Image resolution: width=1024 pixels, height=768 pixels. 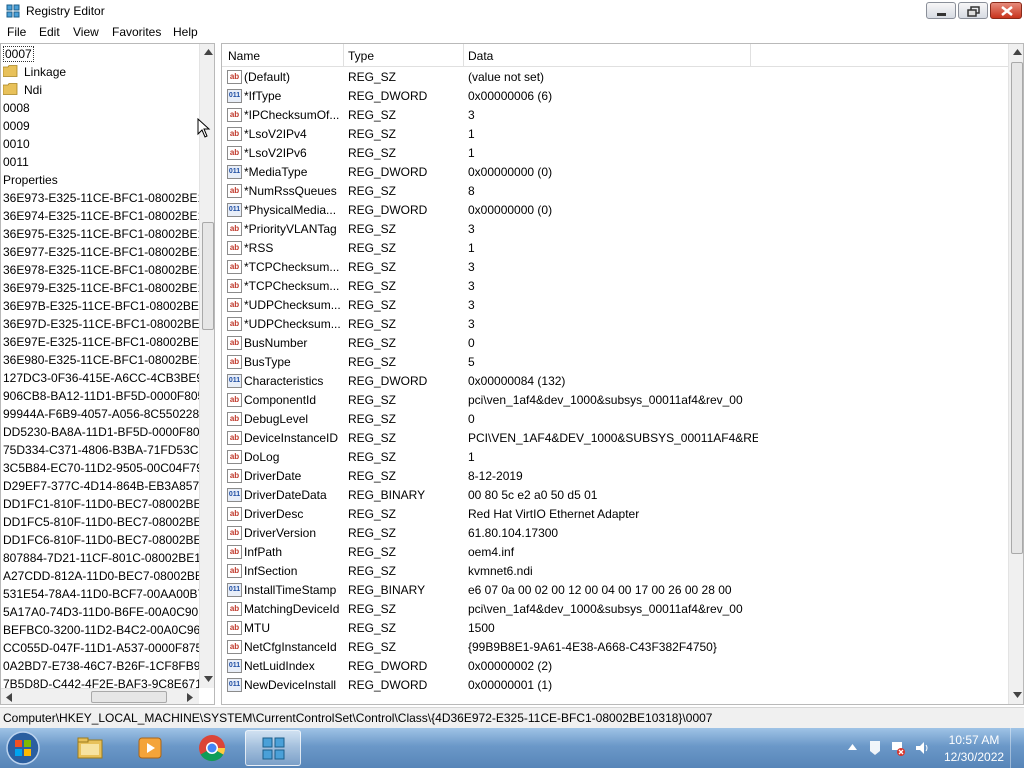 What do you see at coordinates (101, 126) in the screenshot?
I see `tree-item: 0009` at bounding box center [101, 126].